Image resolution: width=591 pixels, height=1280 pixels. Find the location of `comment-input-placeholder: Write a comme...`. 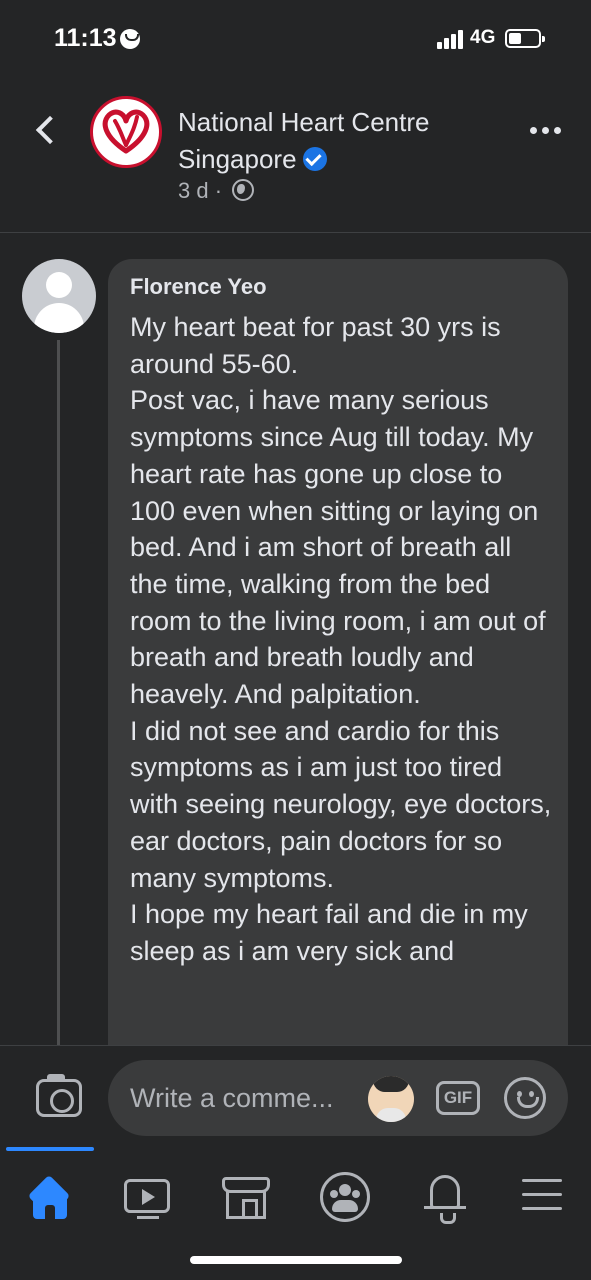

comment-input-placeholder: Write a comme... is located at coordinates (232, 1098).